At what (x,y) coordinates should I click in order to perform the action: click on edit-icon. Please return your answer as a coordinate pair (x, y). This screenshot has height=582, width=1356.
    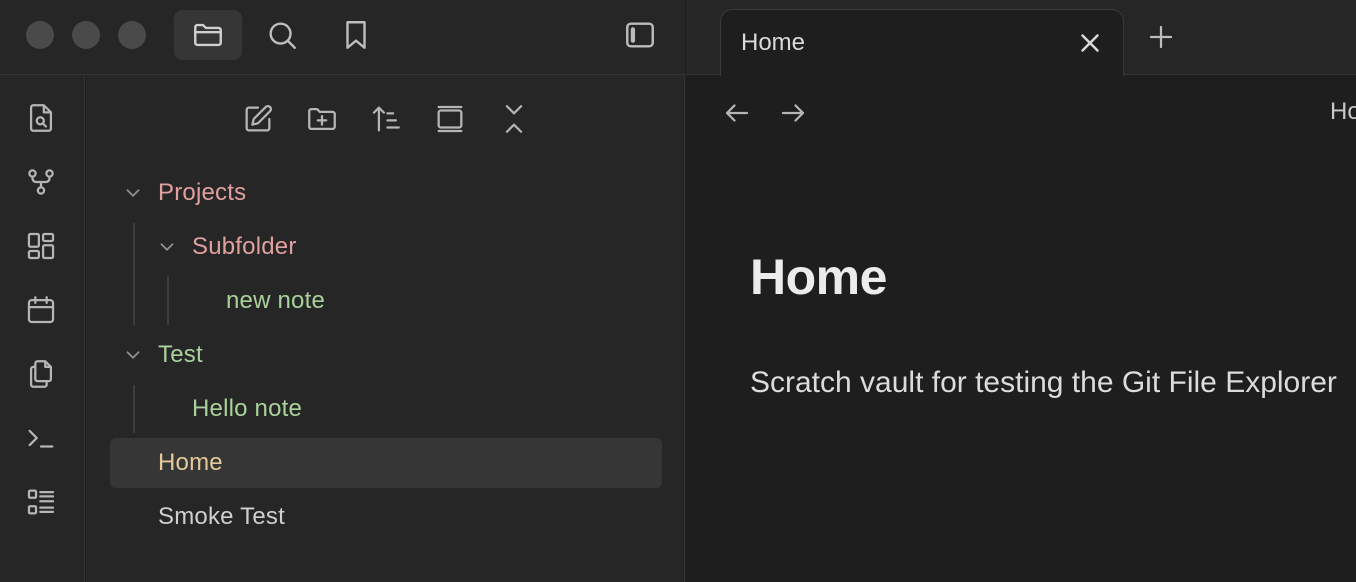
    Looking at the image, I should click on (259, 118).